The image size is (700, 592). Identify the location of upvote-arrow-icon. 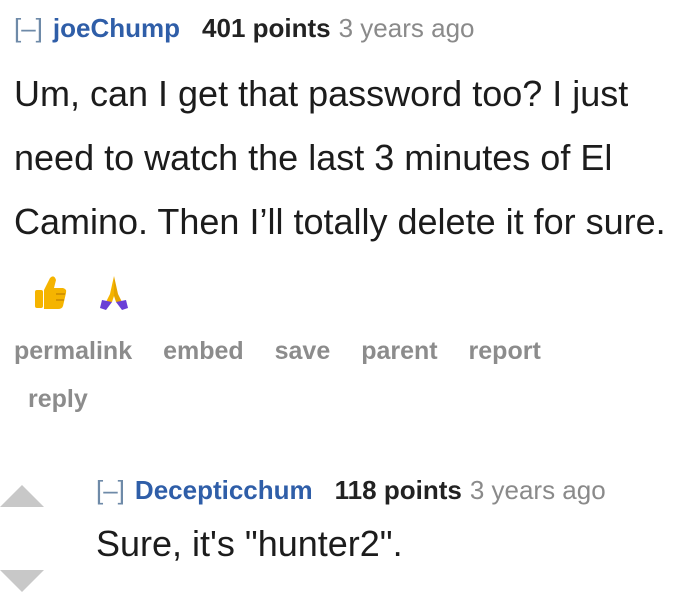
(22, 496).